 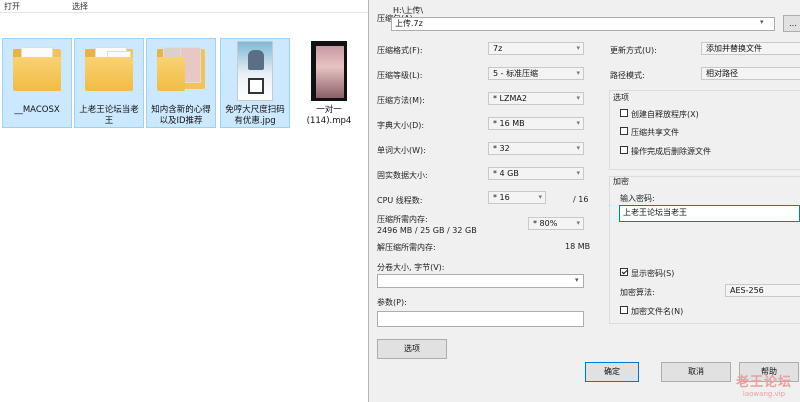 What do you see at coordinates (624, 310) in the screenshot?
I see `encrypt-names-checkbox` at bounding box center [624, 310].